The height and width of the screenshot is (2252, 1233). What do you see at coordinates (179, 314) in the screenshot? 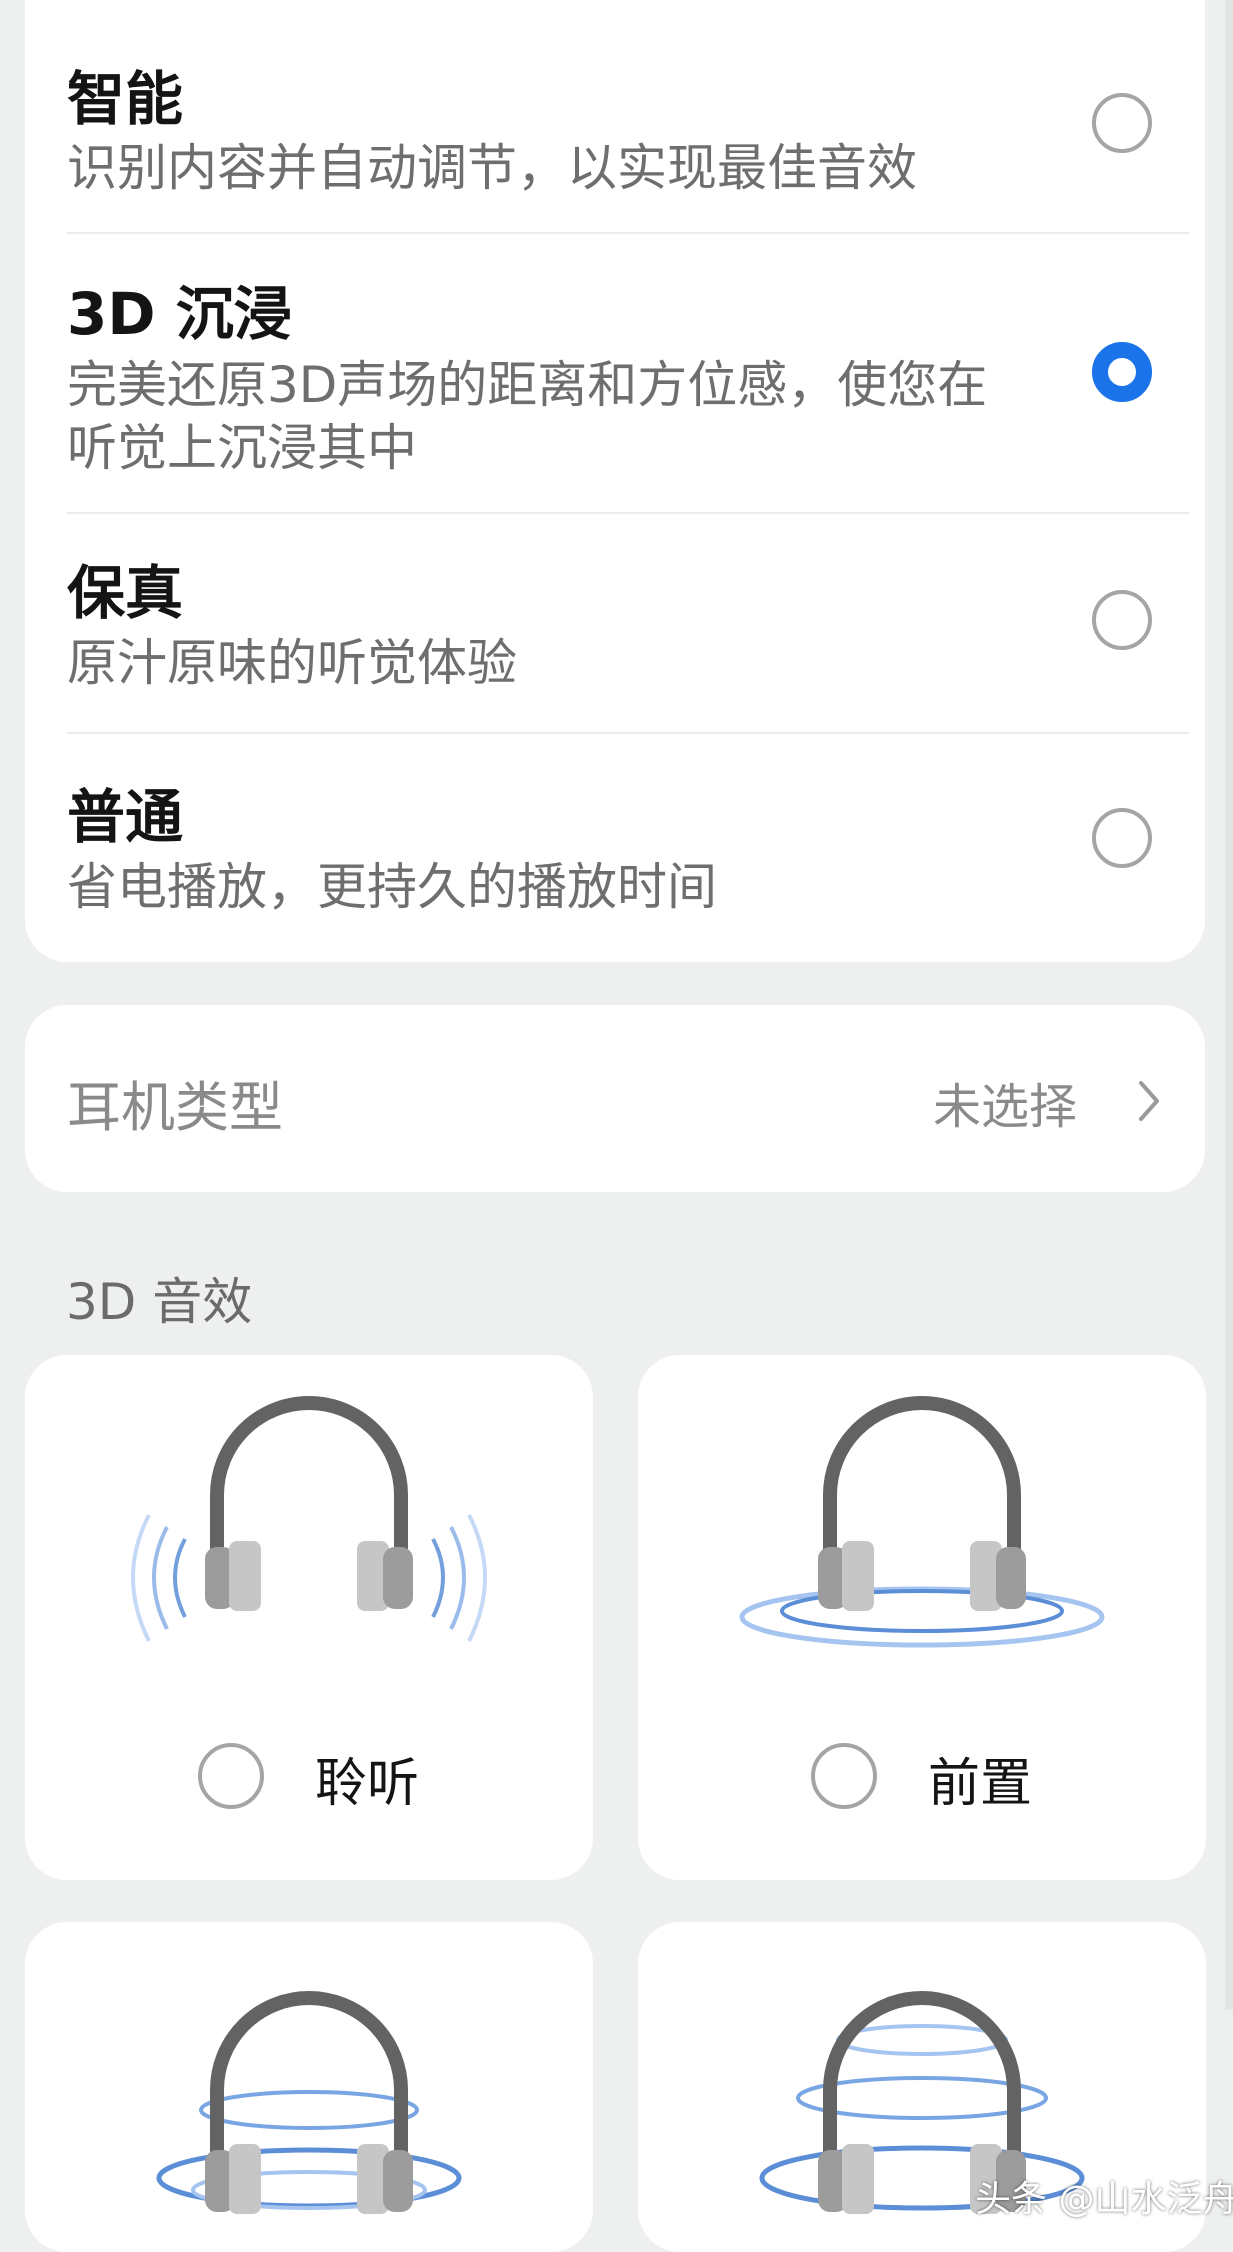
I see `mode-title: 3D 沉浸` at bounding box center [179, 314].